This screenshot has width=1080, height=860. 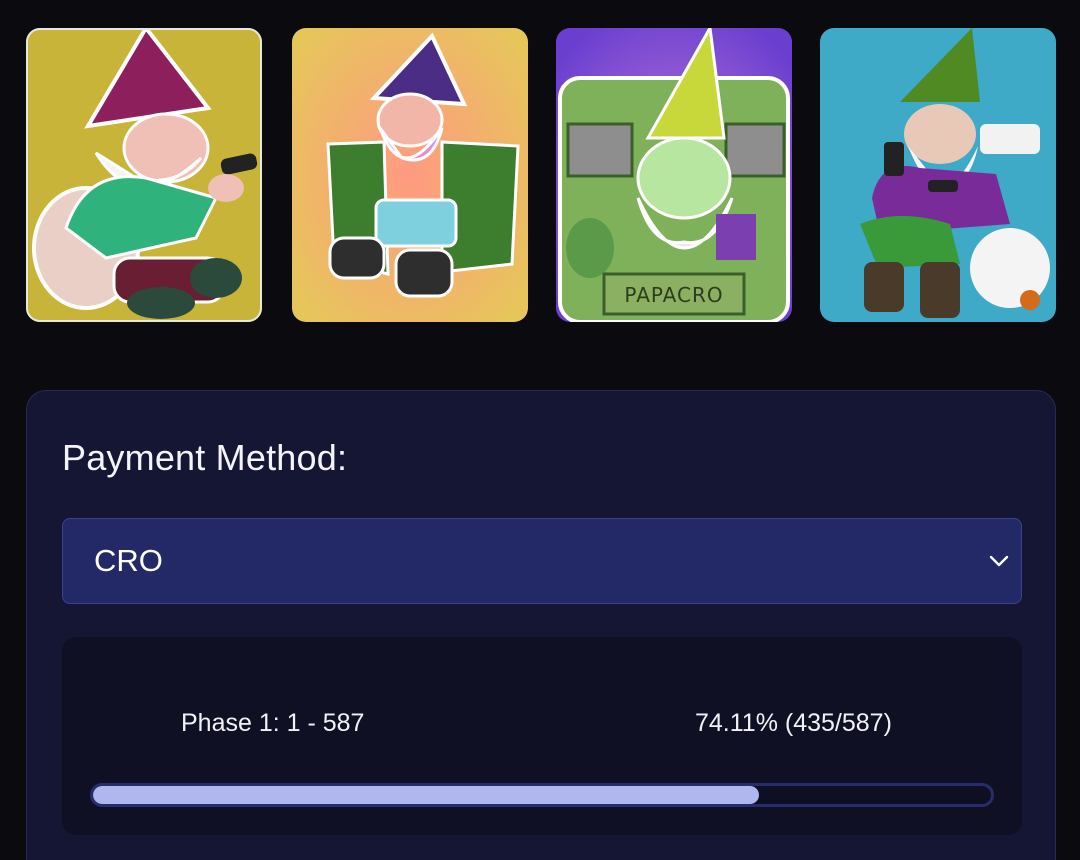 I want to click on gnome-card-3: PAPACRO, so click(x=674, y=175).